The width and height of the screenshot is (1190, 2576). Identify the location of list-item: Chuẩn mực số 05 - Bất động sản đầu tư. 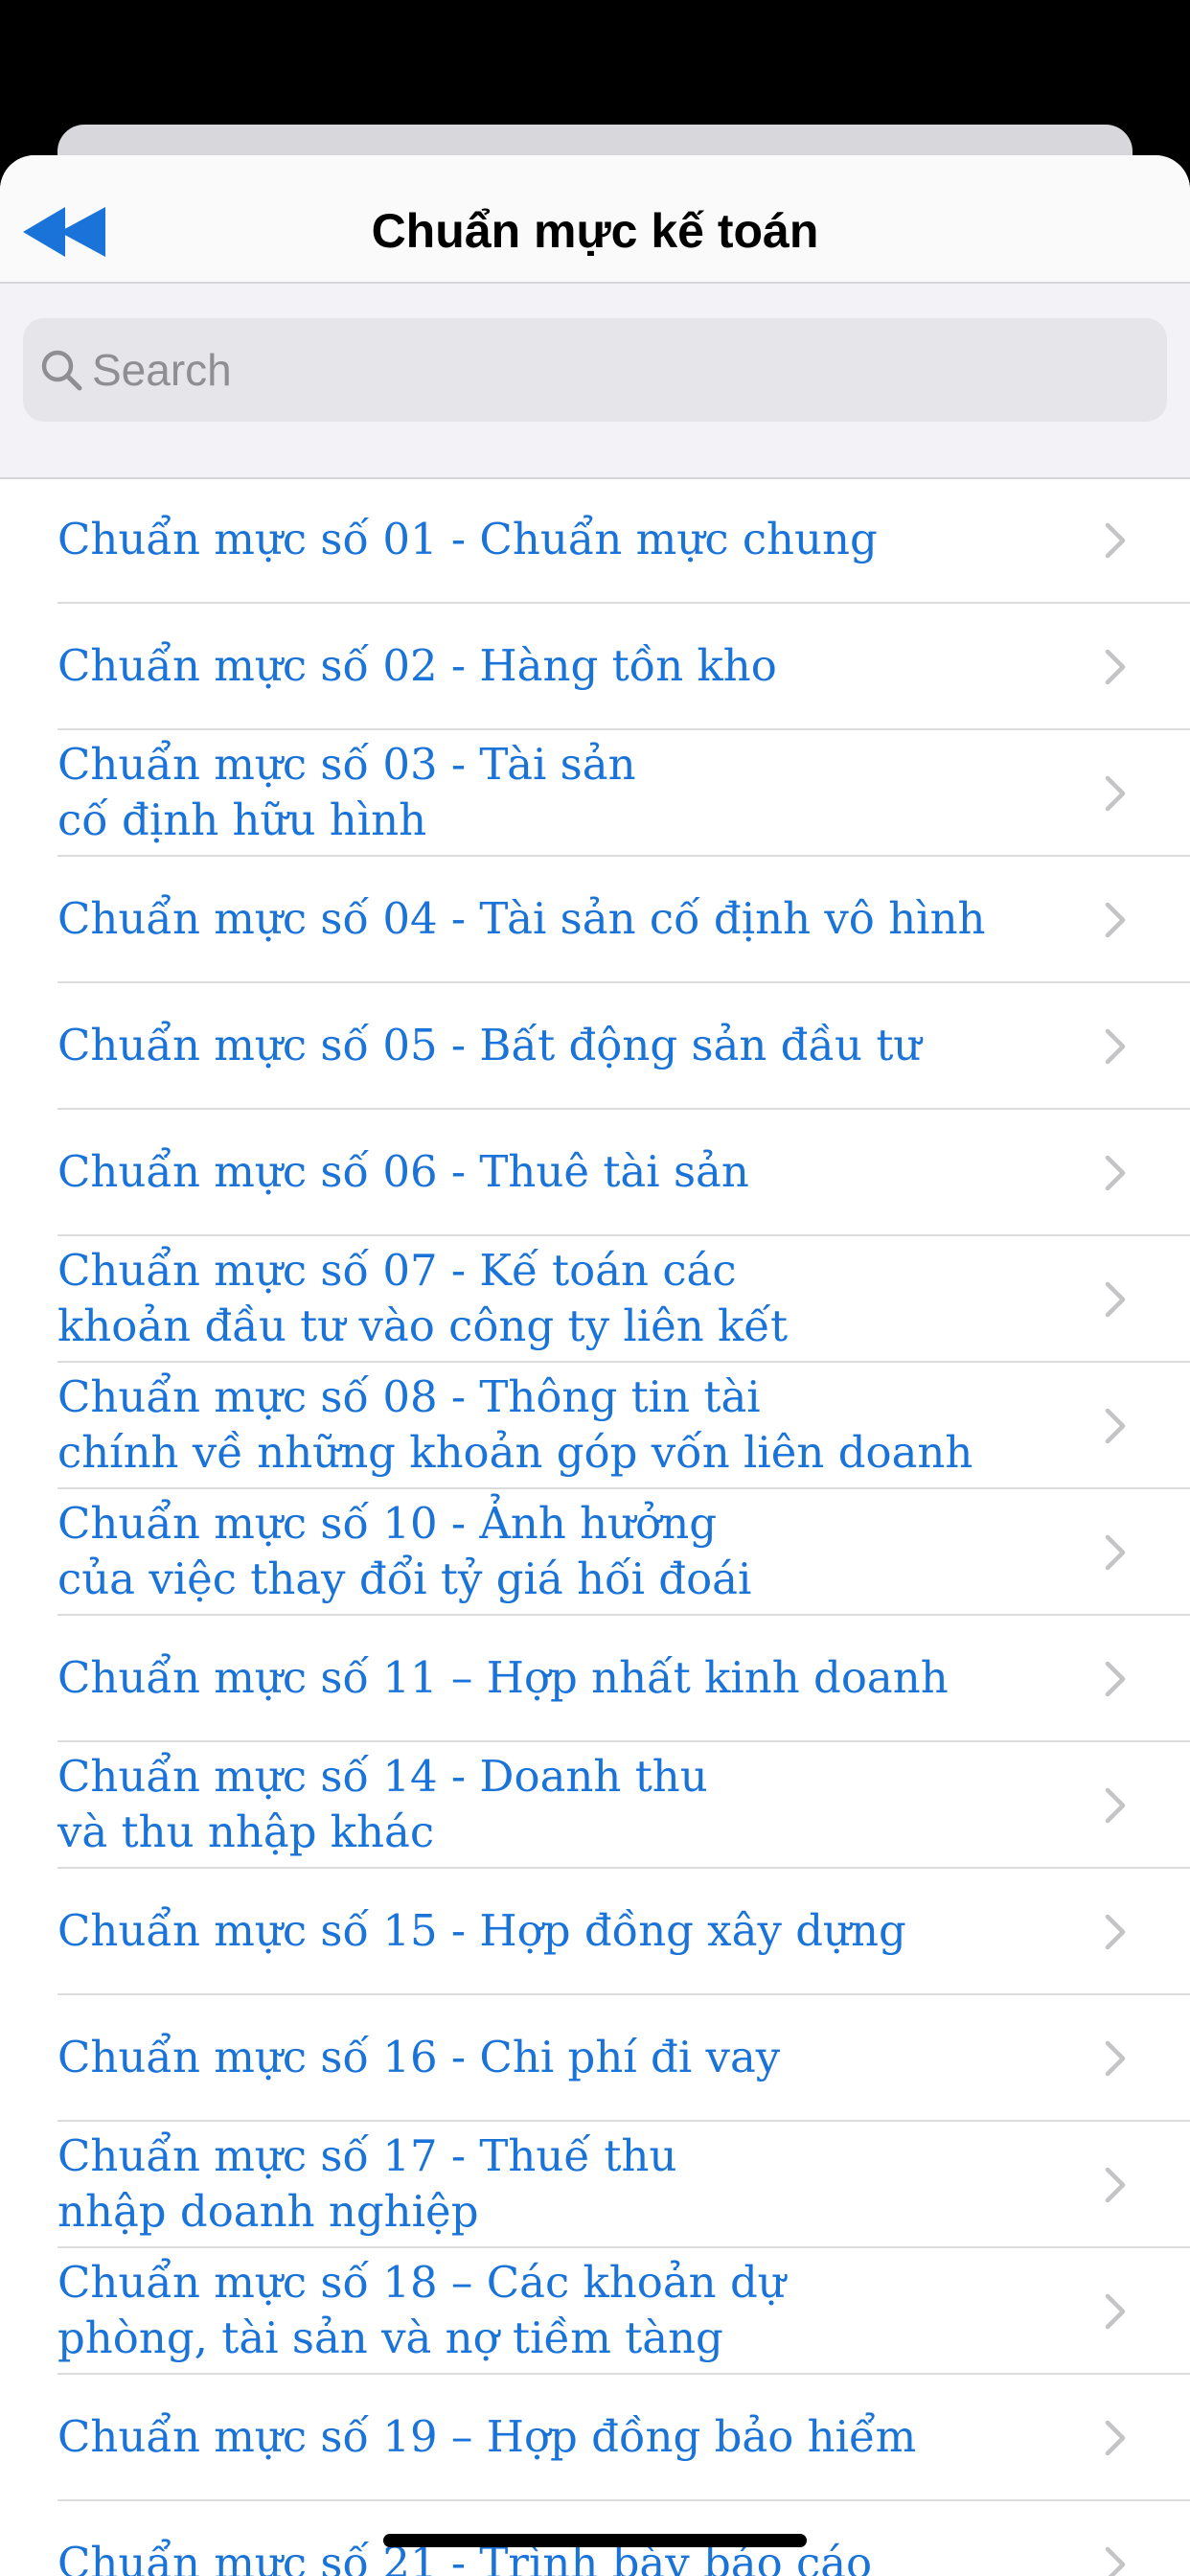
(595, 1046).